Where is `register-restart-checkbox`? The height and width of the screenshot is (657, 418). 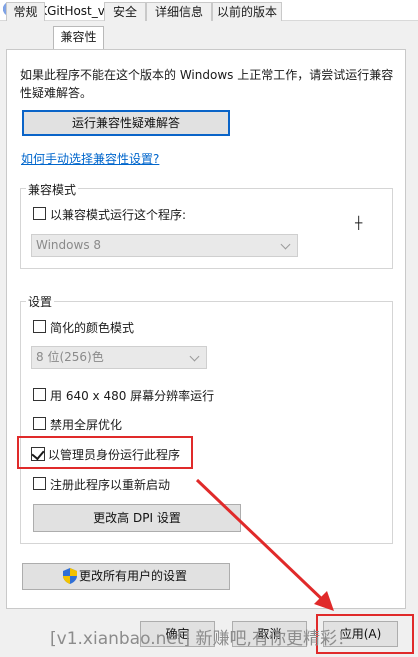 register-restart-checkbox is located at coordinates (39, 483).